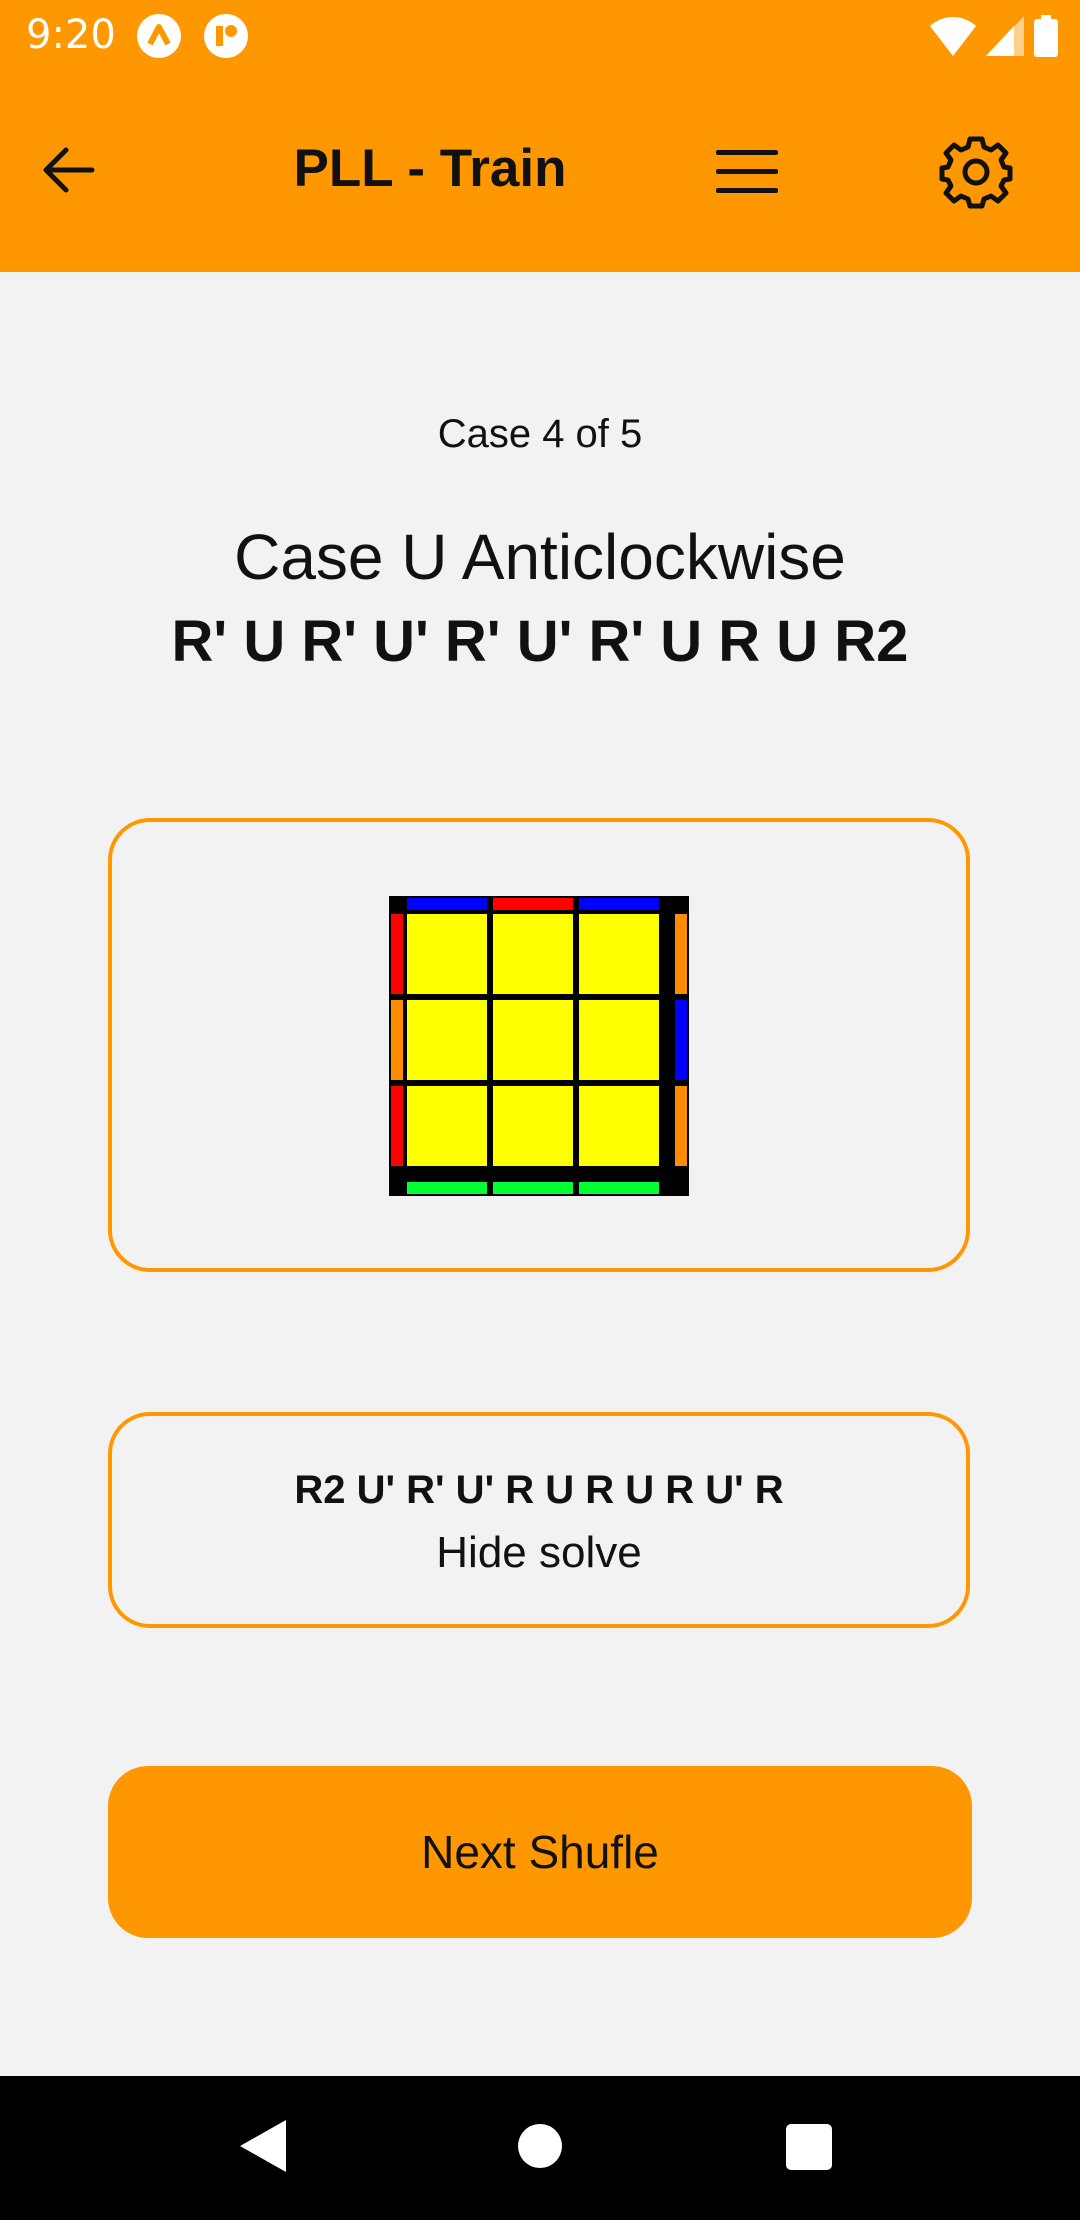  I want to click on app-r-icon, so click(226, 36).